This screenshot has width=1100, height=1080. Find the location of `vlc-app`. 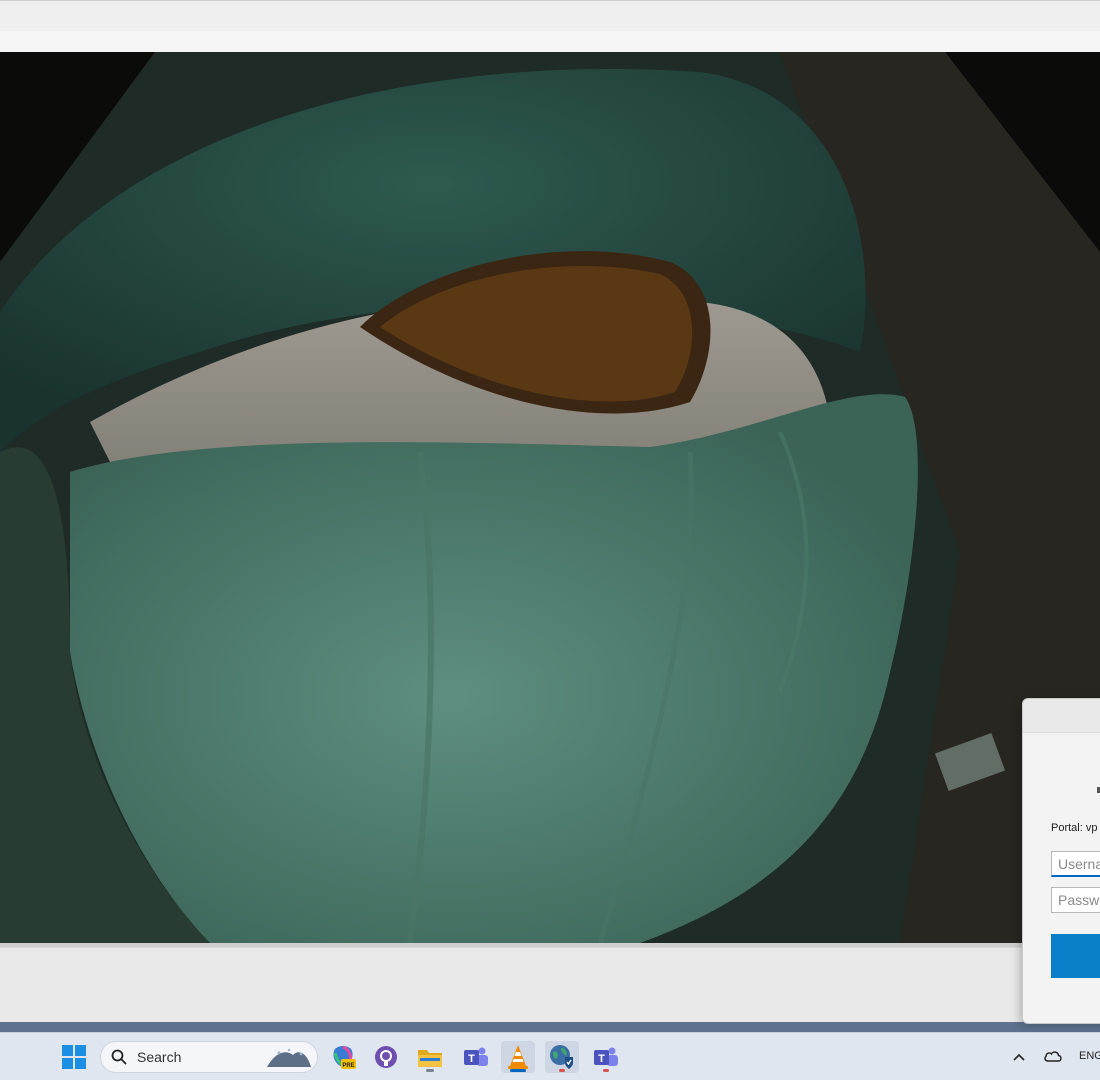

vlc-app is located at coordinates (518, 1057).